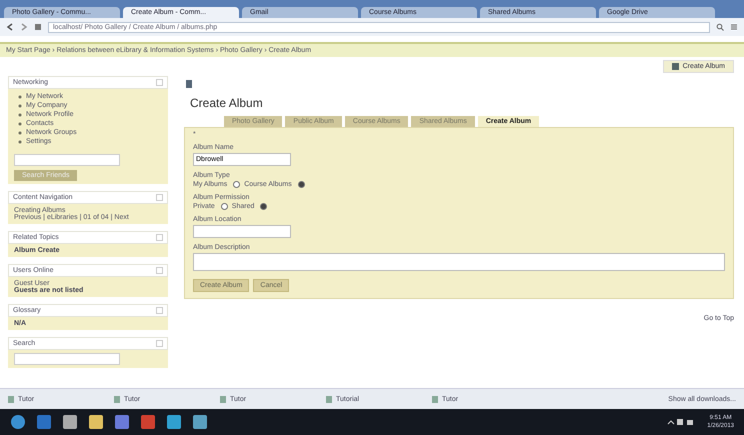 Image resolution: width=744 pixels, height=435 pixels. Describe the element at coordinates (720, 27) in the screenshot. I see `search-icon` at that location.